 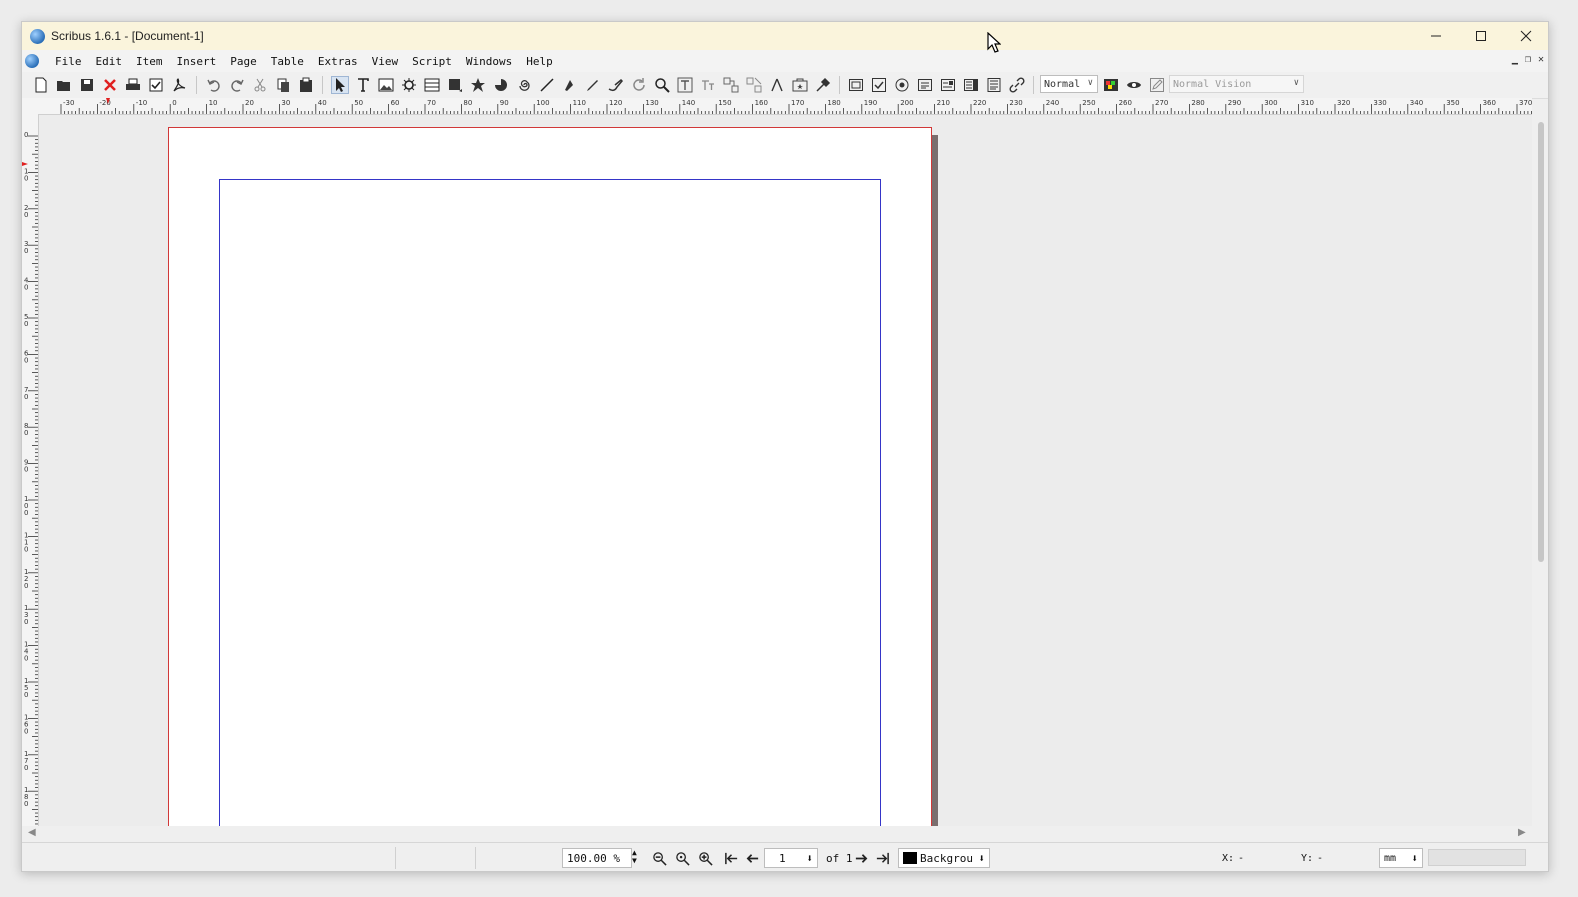 What do you see at coordinates (861, 858) in the screenshot?
I see `next-page-icon` at bounding box center [861, 858].